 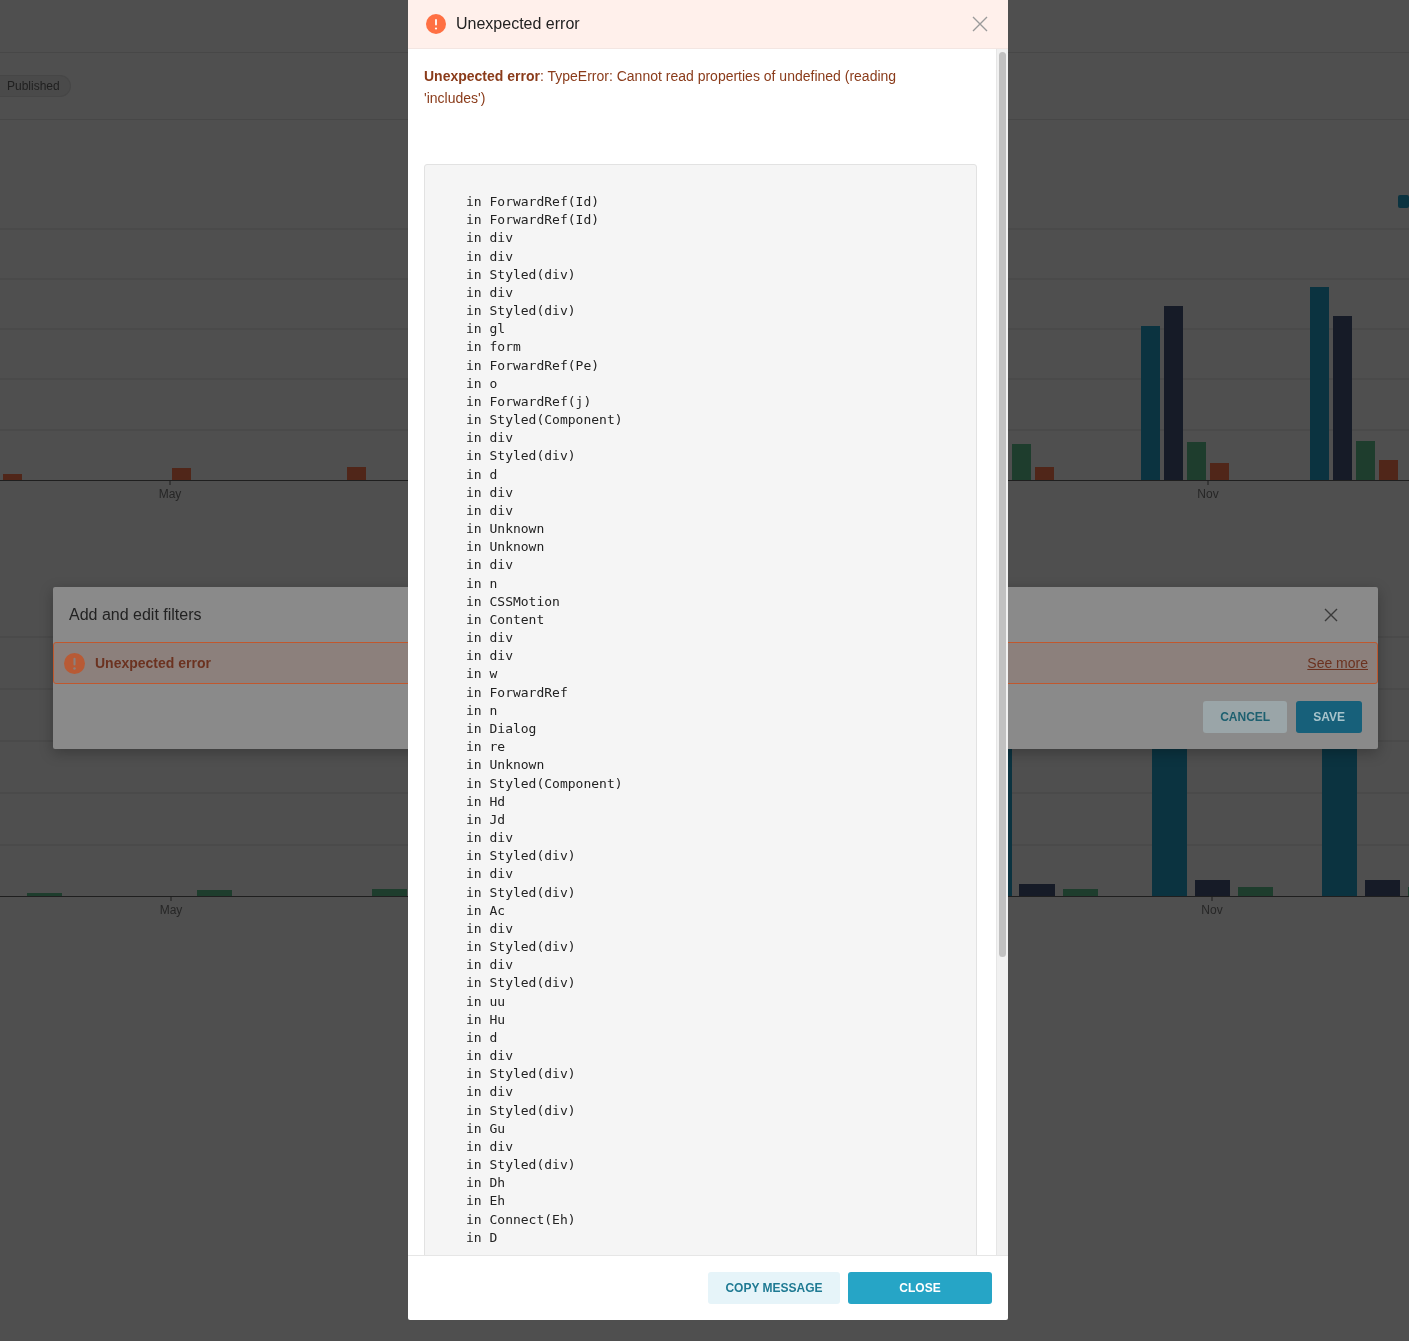 I want to click on copy-button: COPY MESSAGE, so click(x=774, y=1288).